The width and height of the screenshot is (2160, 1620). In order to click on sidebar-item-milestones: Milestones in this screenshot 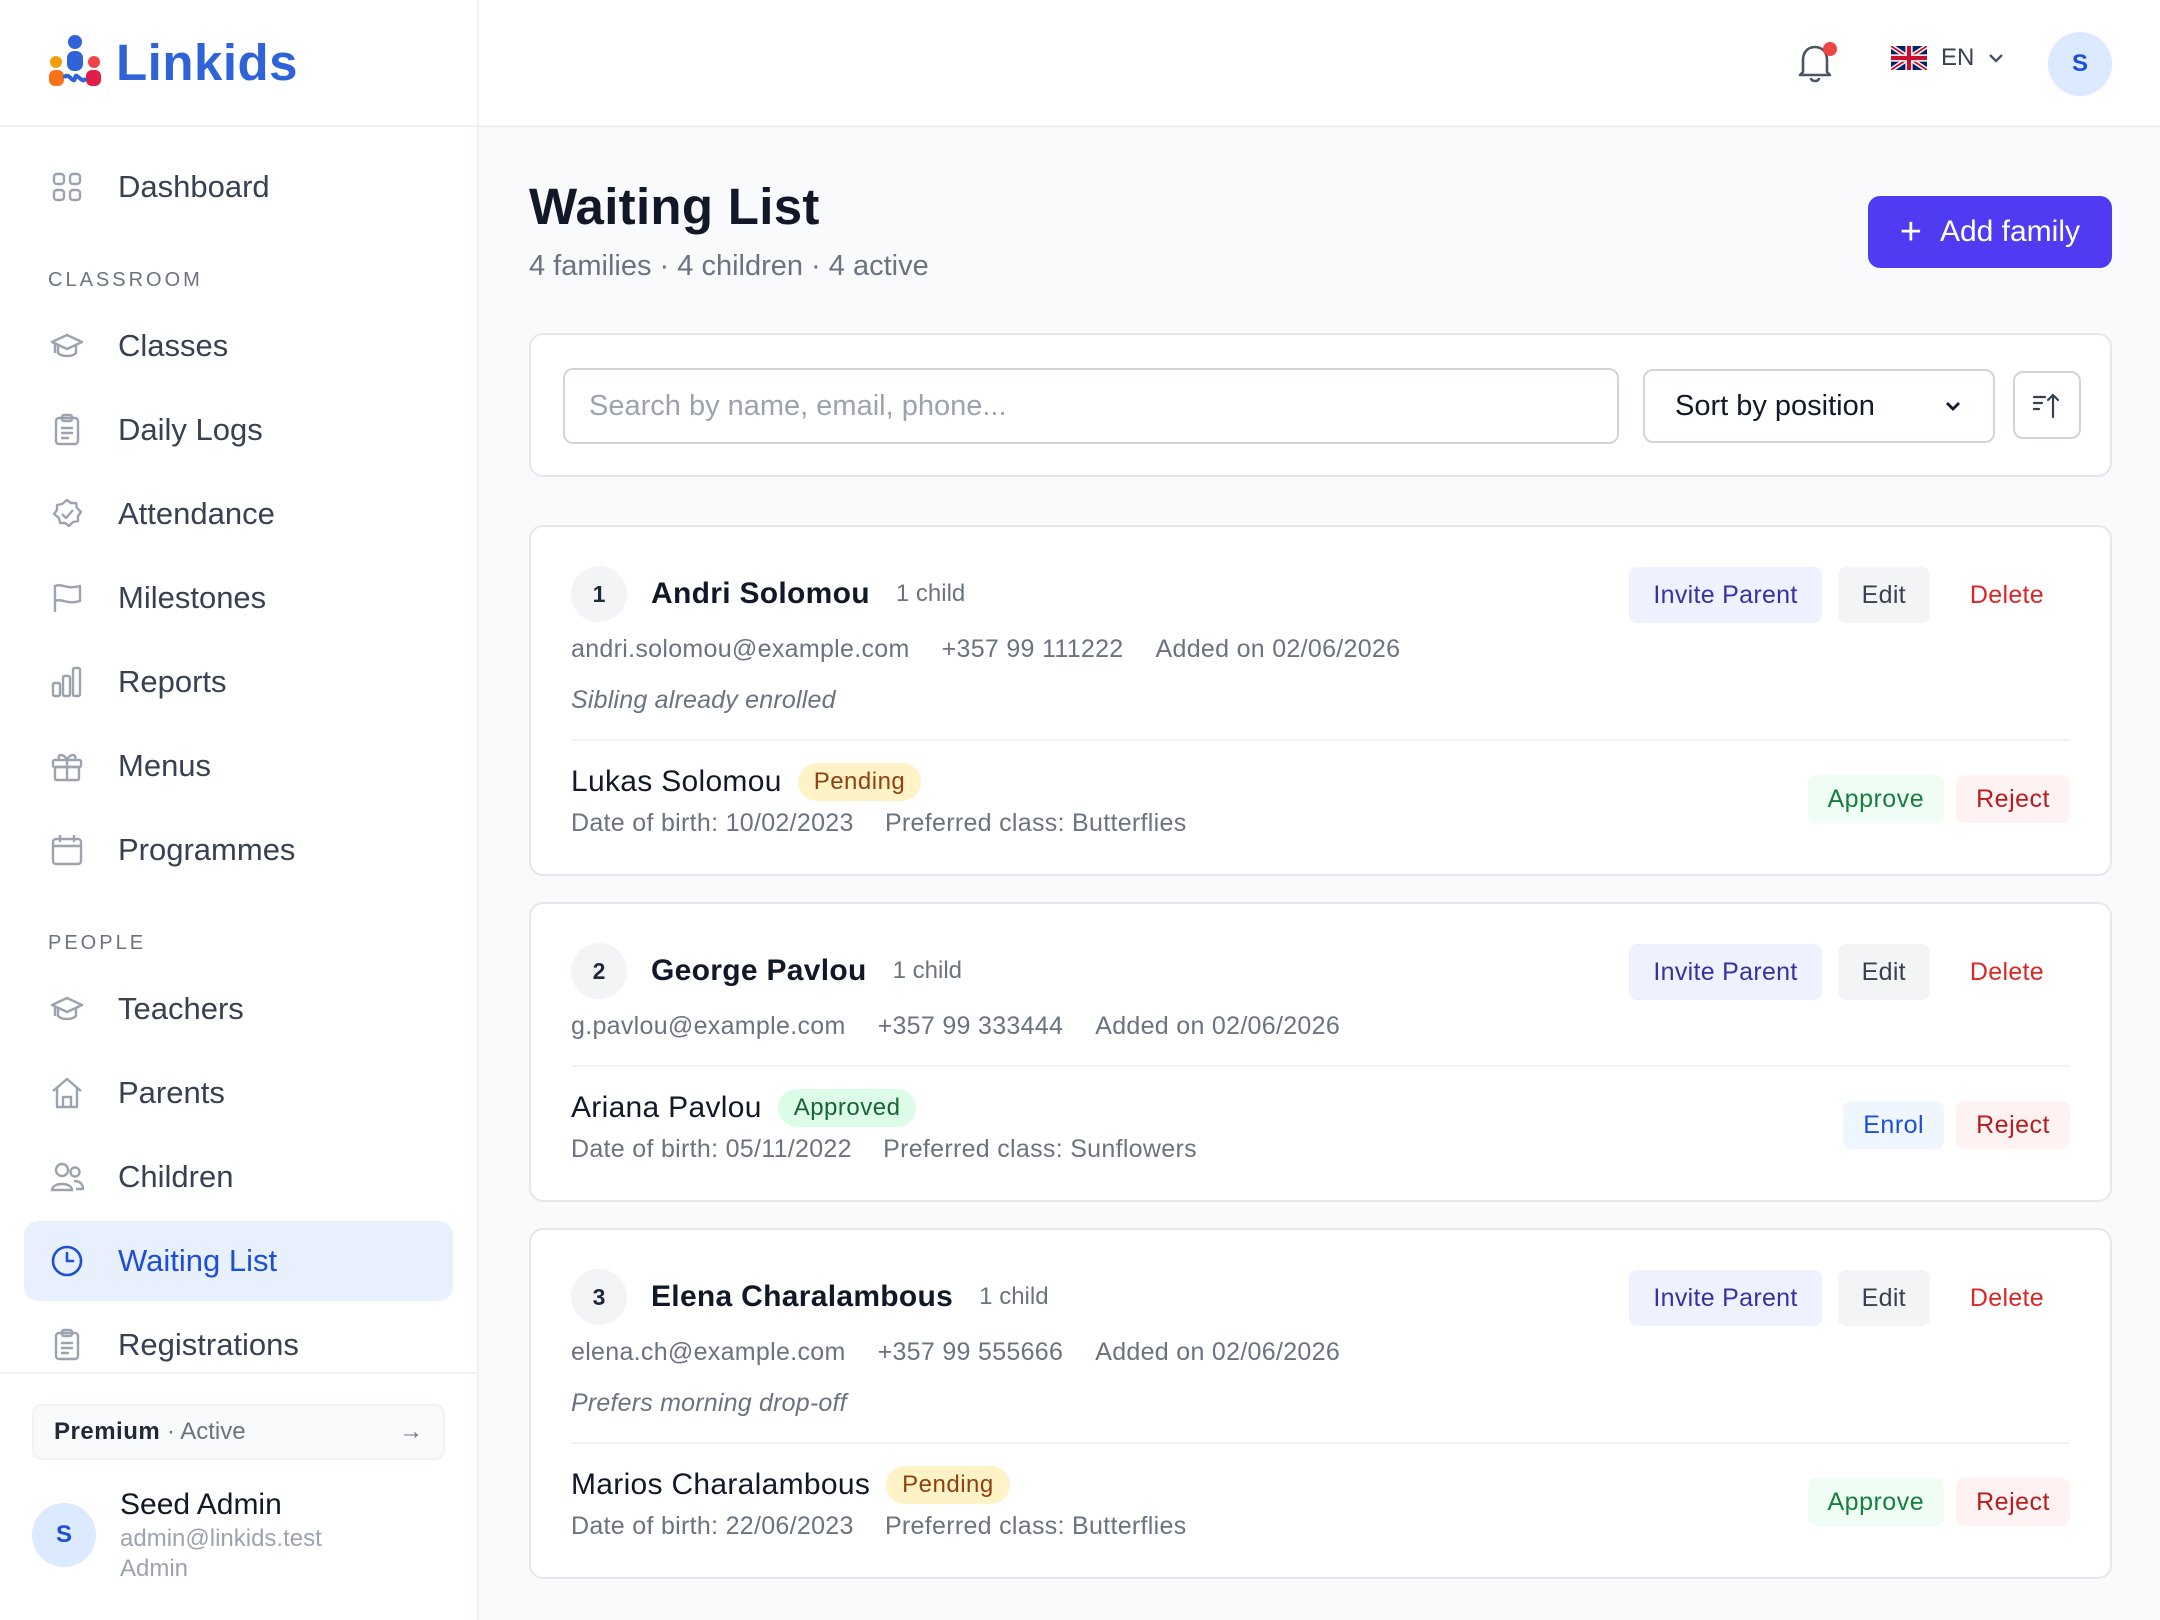, I will do `click(238, 598)`.